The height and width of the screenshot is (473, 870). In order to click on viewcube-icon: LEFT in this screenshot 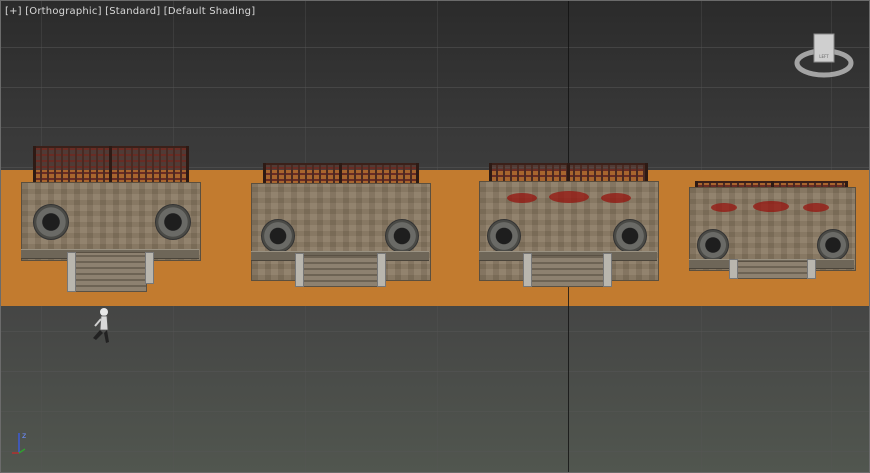, I will do `click(824, 57)`.